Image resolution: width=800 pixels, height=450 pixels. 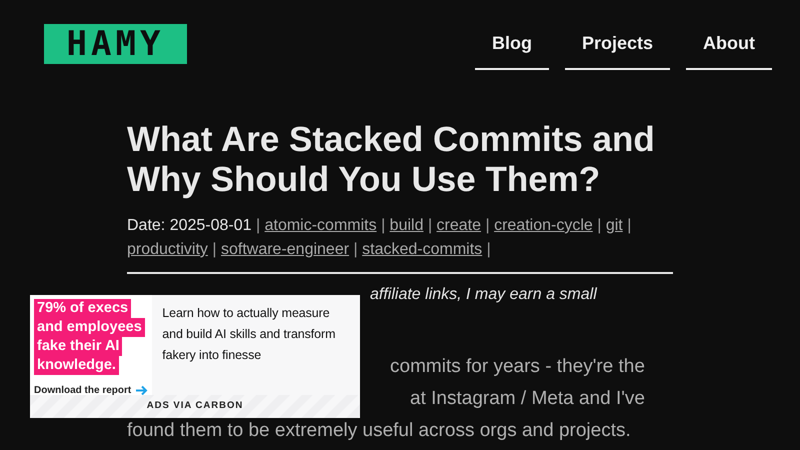 I want to click on paragraph-line: commits for years - they're the, so click(x=517, y=367).